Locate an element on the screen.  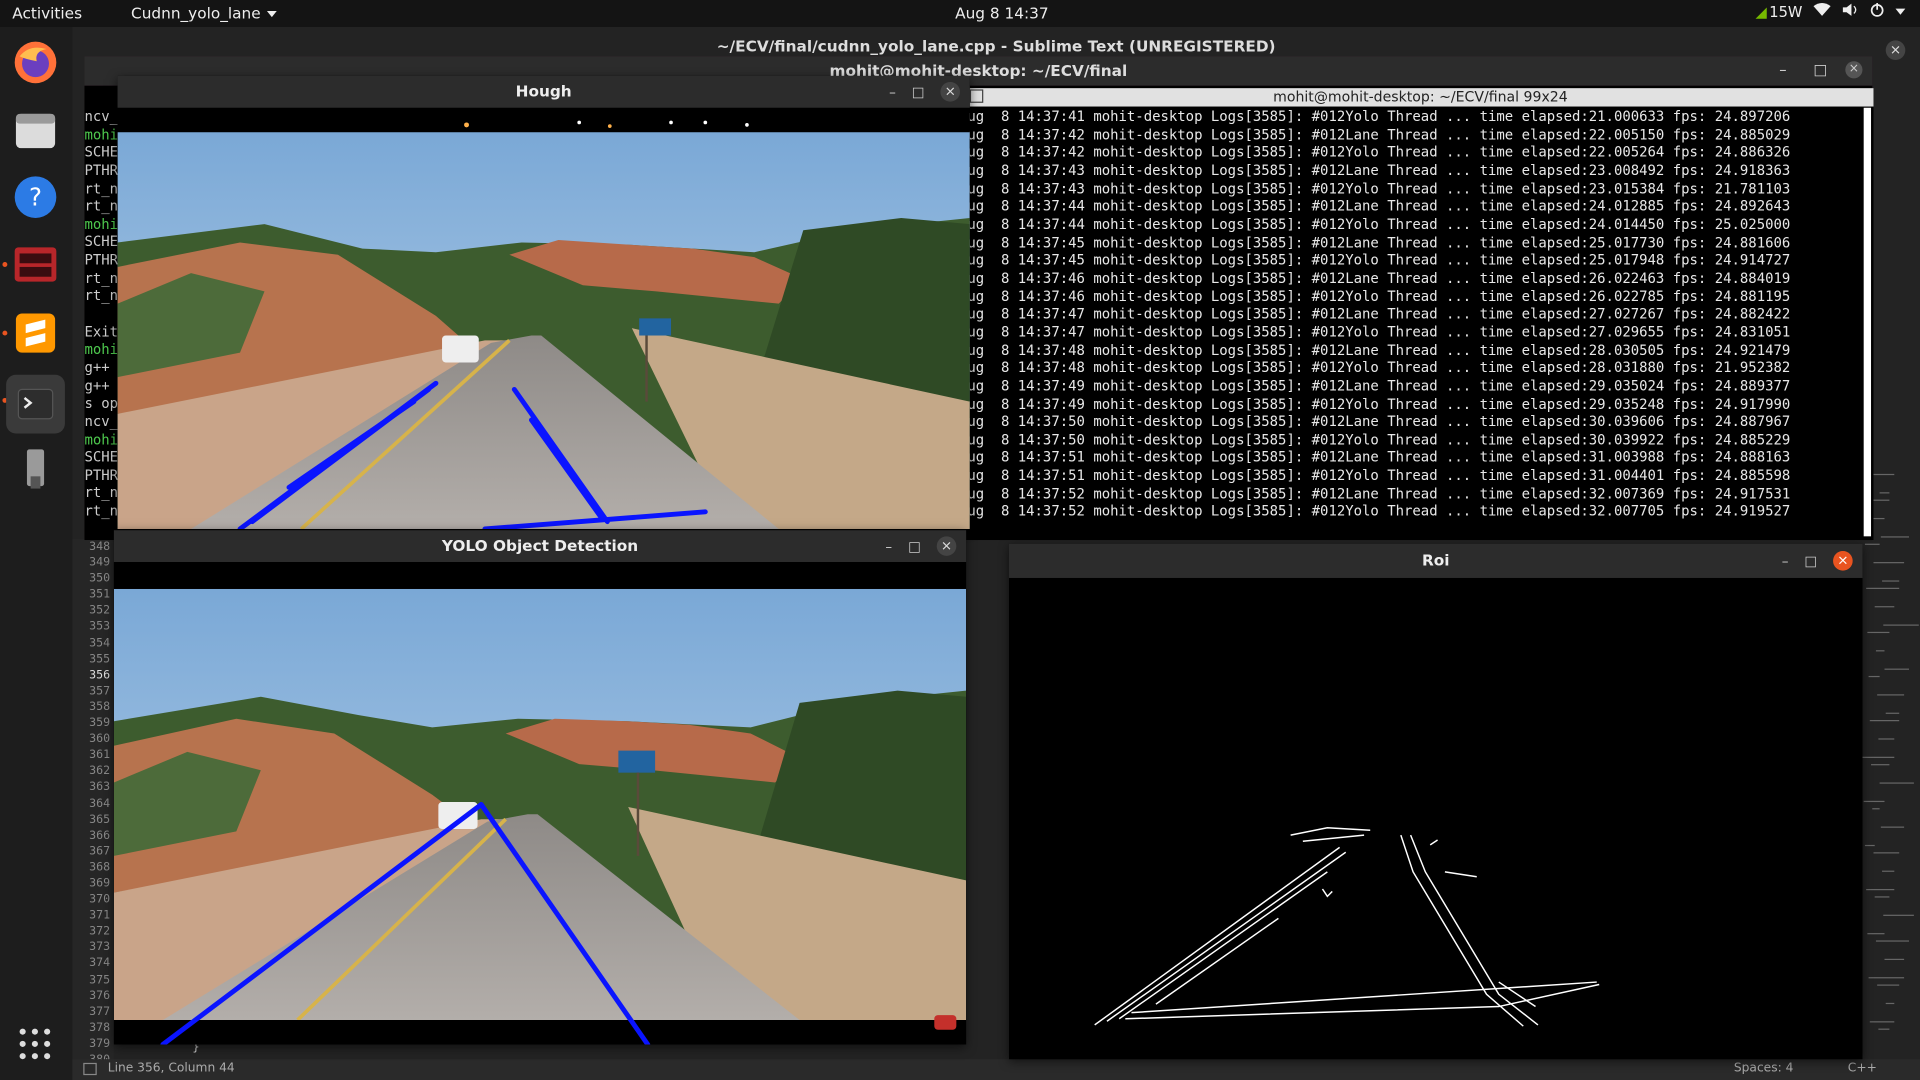
line-number: 364 is located at coordinates (100, 803).